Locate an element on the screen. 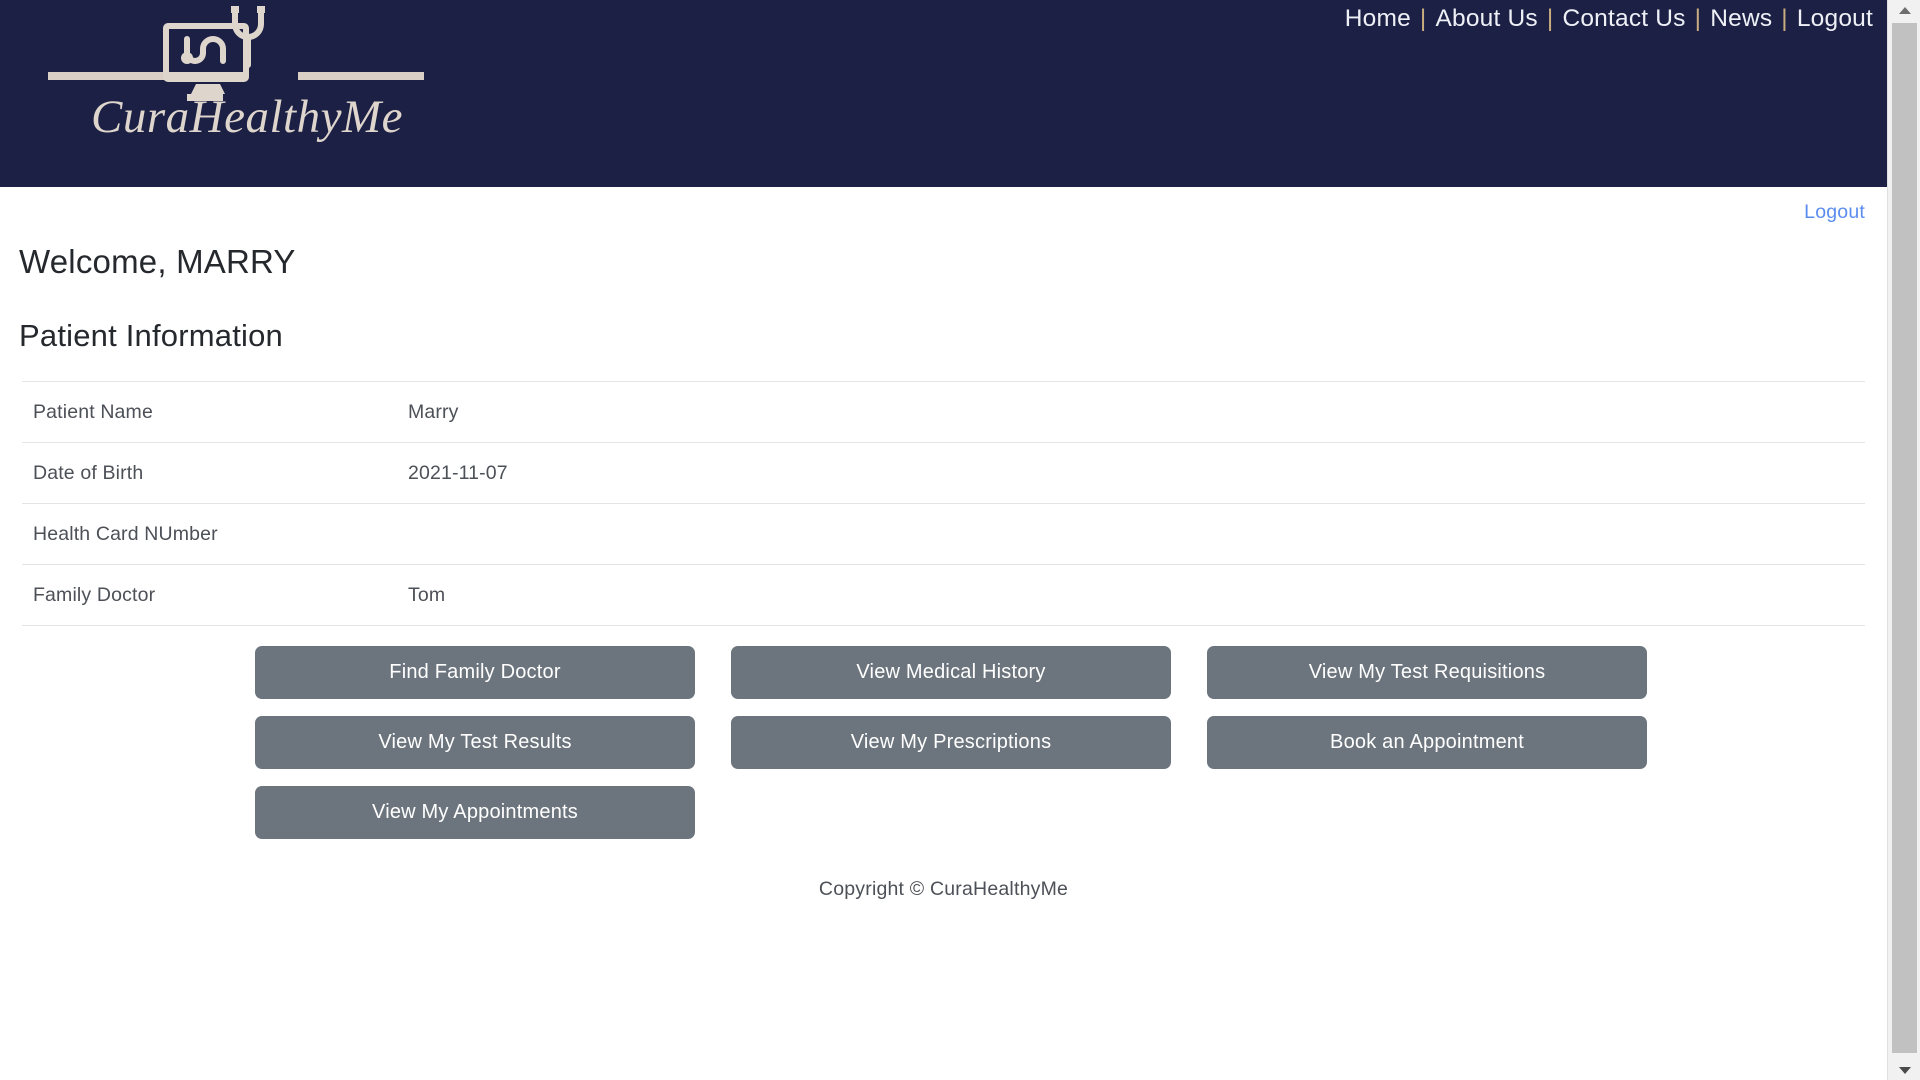  scroll-down-arrow-icon is located at coordinates (1904, 1070).